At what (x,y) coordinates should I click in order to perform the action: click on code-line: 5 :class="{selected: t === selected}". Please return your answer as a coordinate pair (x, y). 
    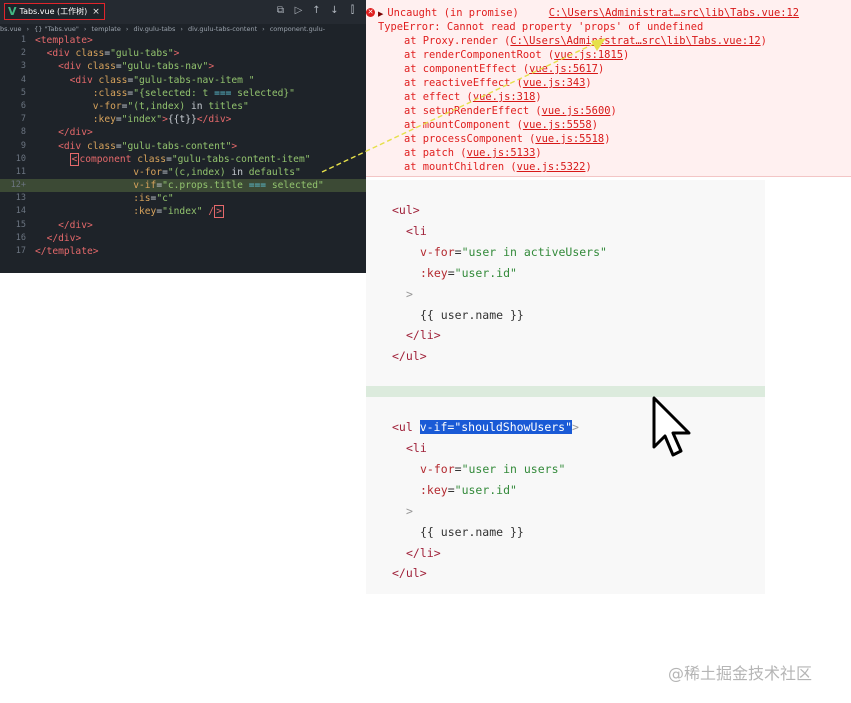
    Looking at the image, I should click on (183, 93).